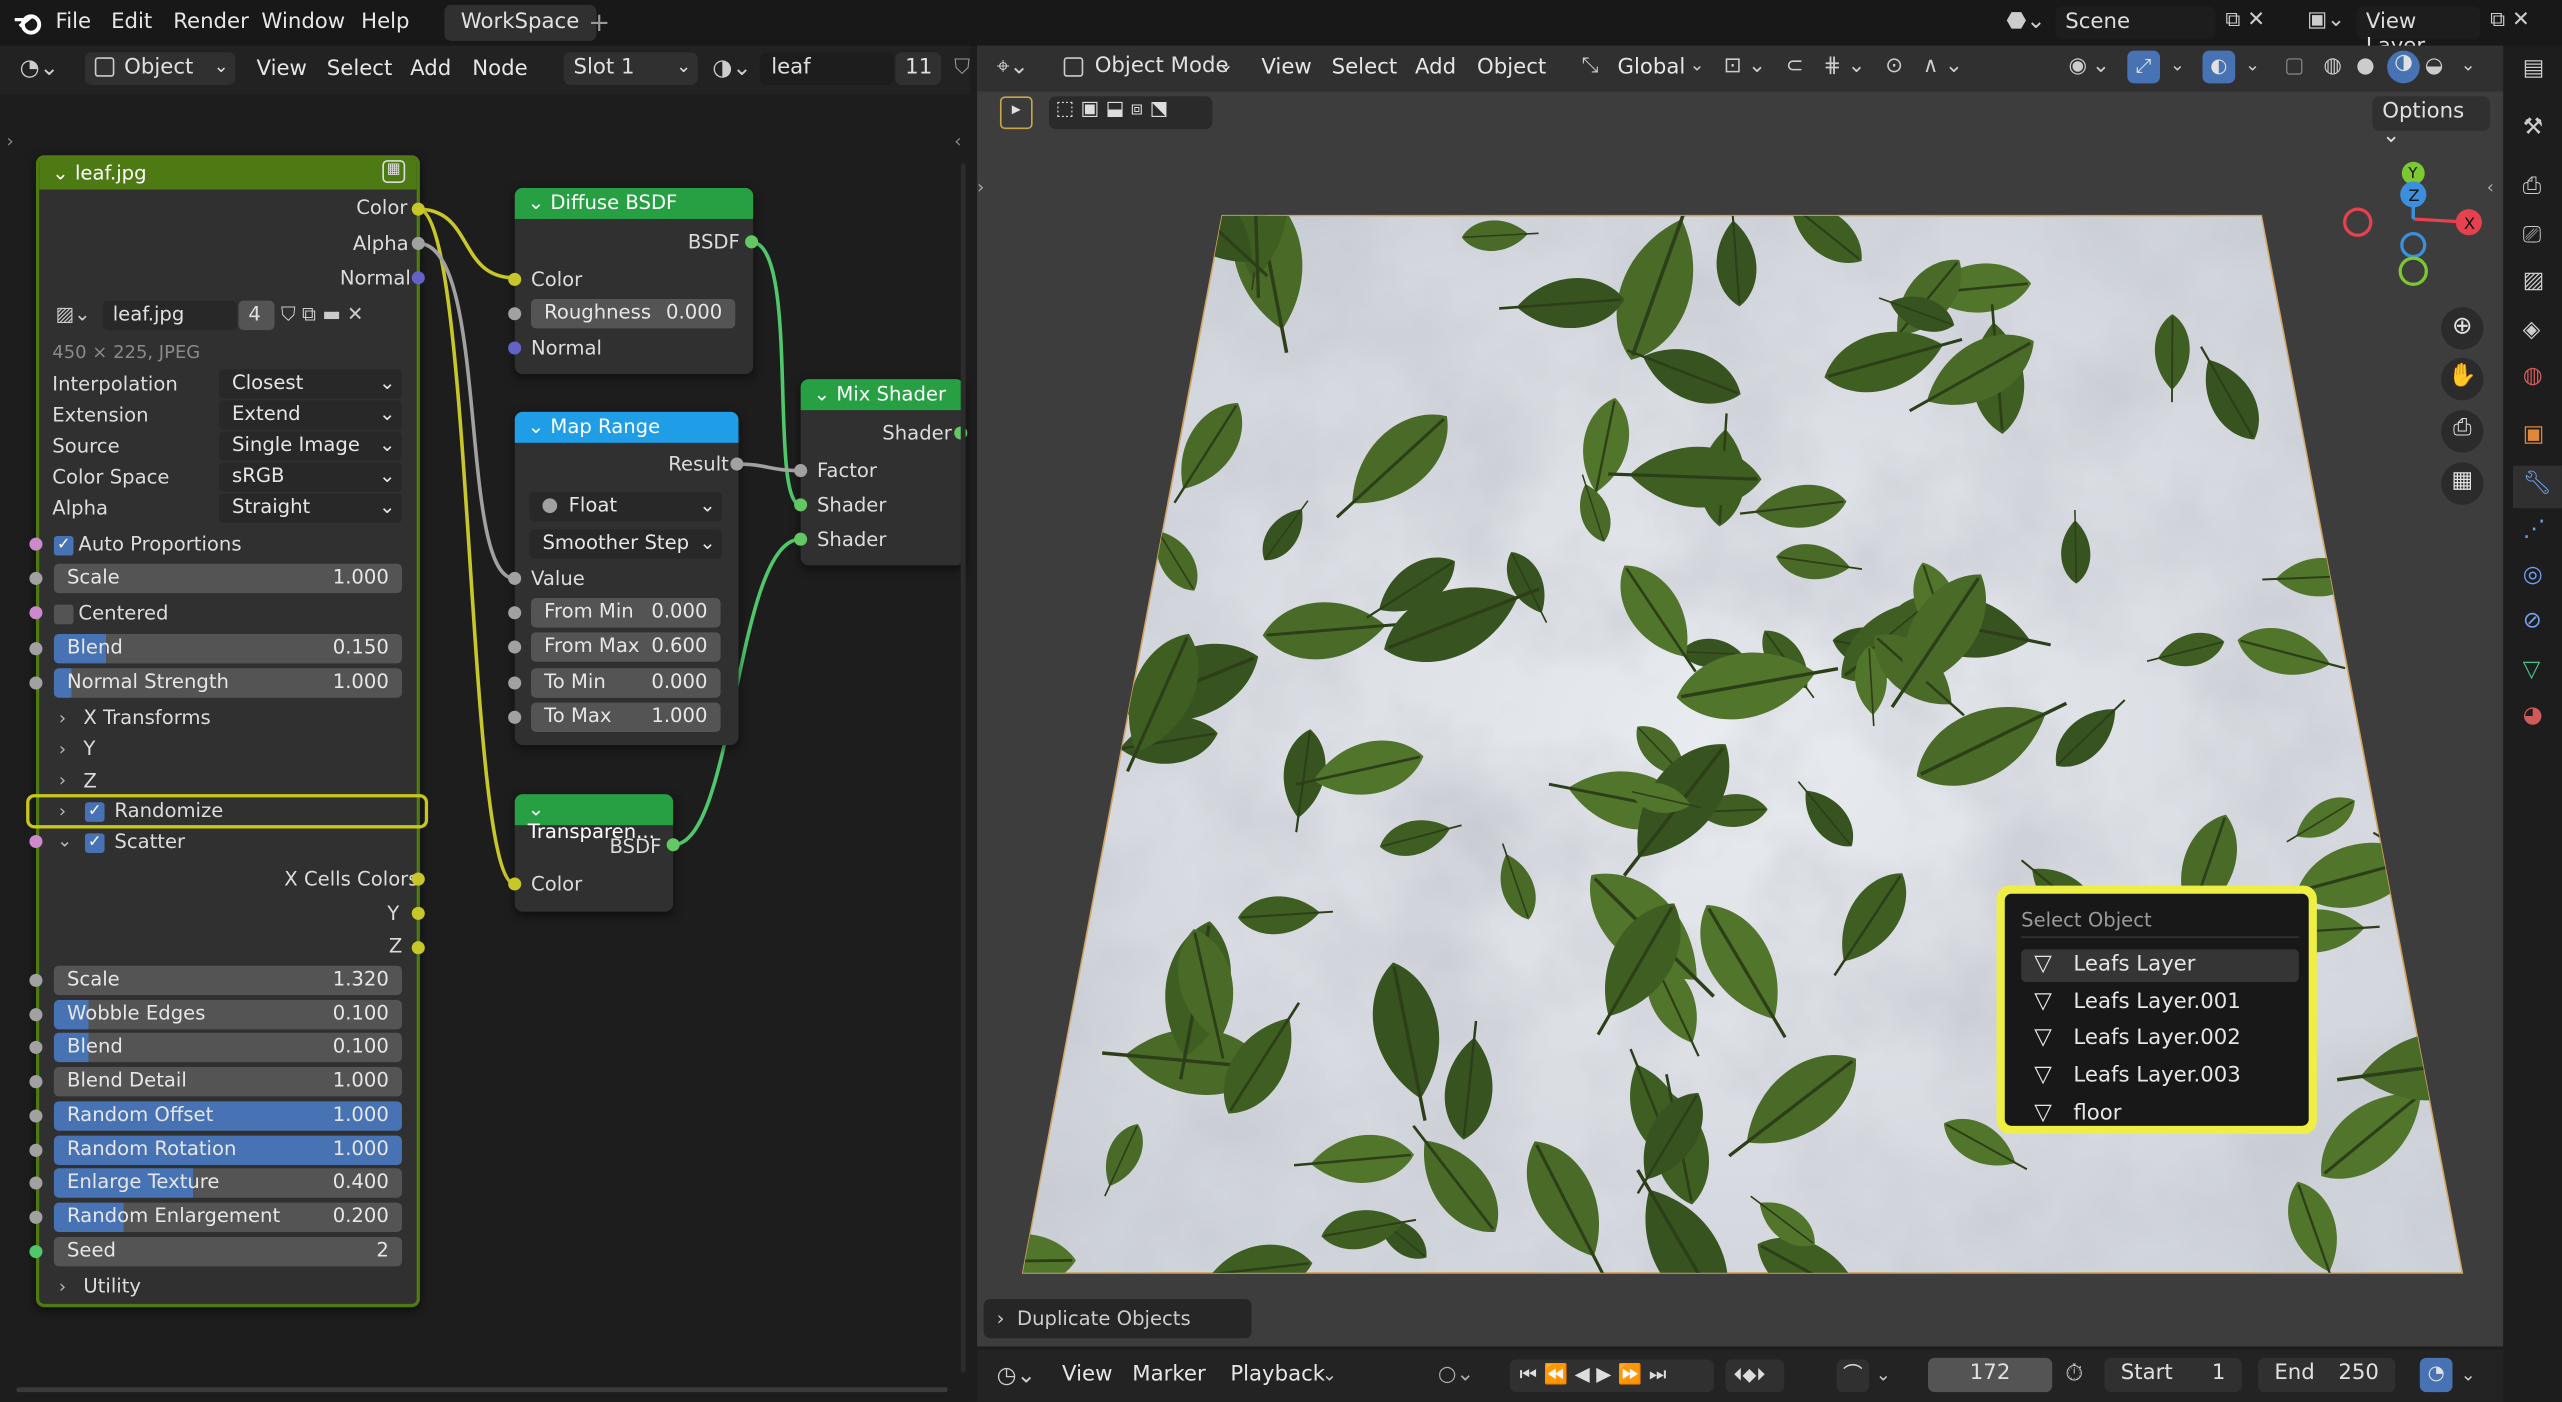 Image resolution: width=2562 pixels, height=1402 pixels. Describe the element at coordinates (1853, 1376) in the screenshot. I see `auto-keying-icon: ⌒` at that location.